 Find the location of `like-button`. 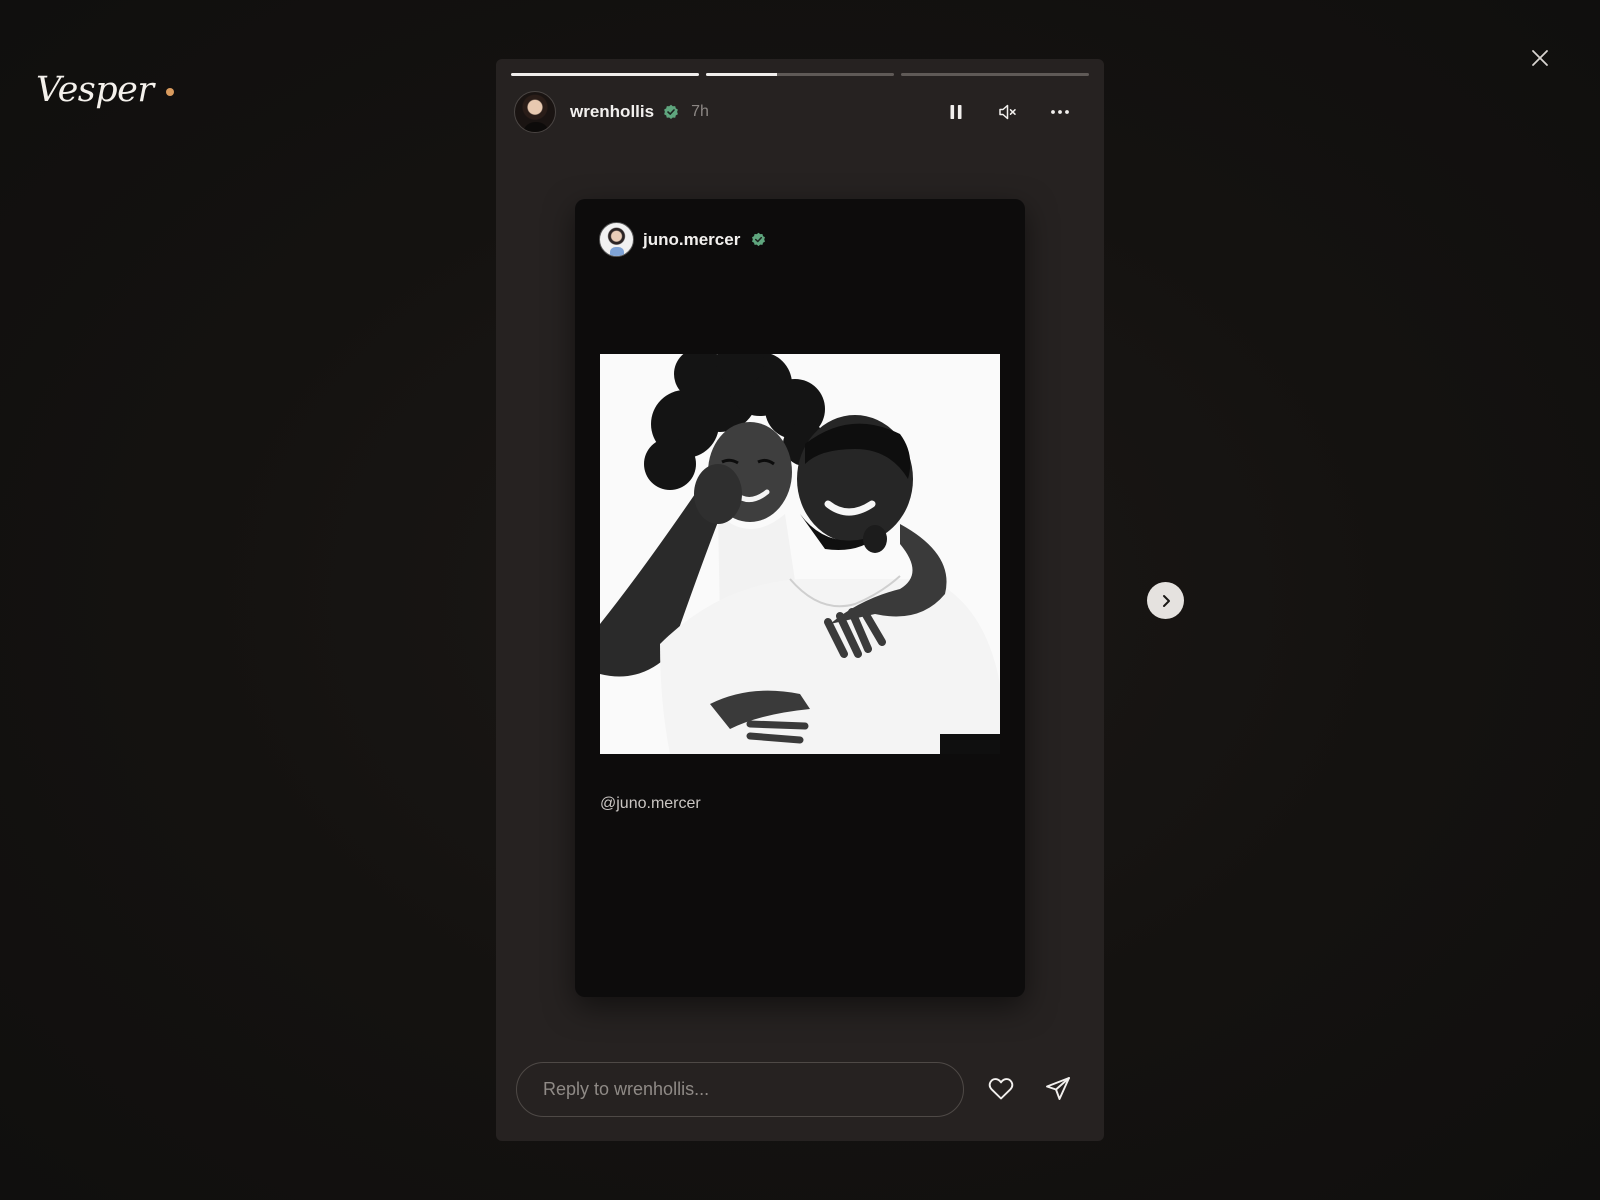

like-button is located at coordinates (1000, 1089).